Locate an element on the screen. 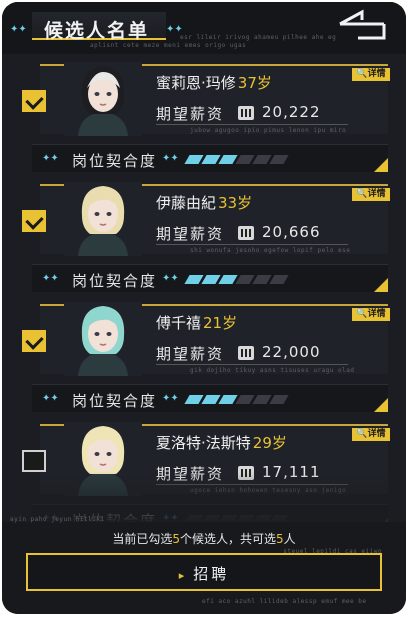 Image resolution: width=409 pixels, height=618 pixels. decor-text: shi wonufa jesoho egefow lopif pelo ese is located at coordinates (270, 250).